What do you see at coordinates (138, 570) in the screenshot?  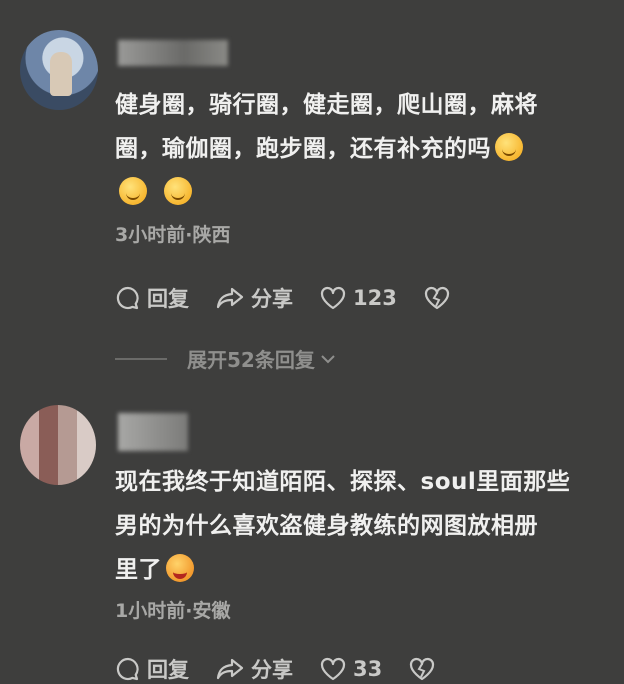 I see `comment-line: 里了` at bounding box center [138, 570].